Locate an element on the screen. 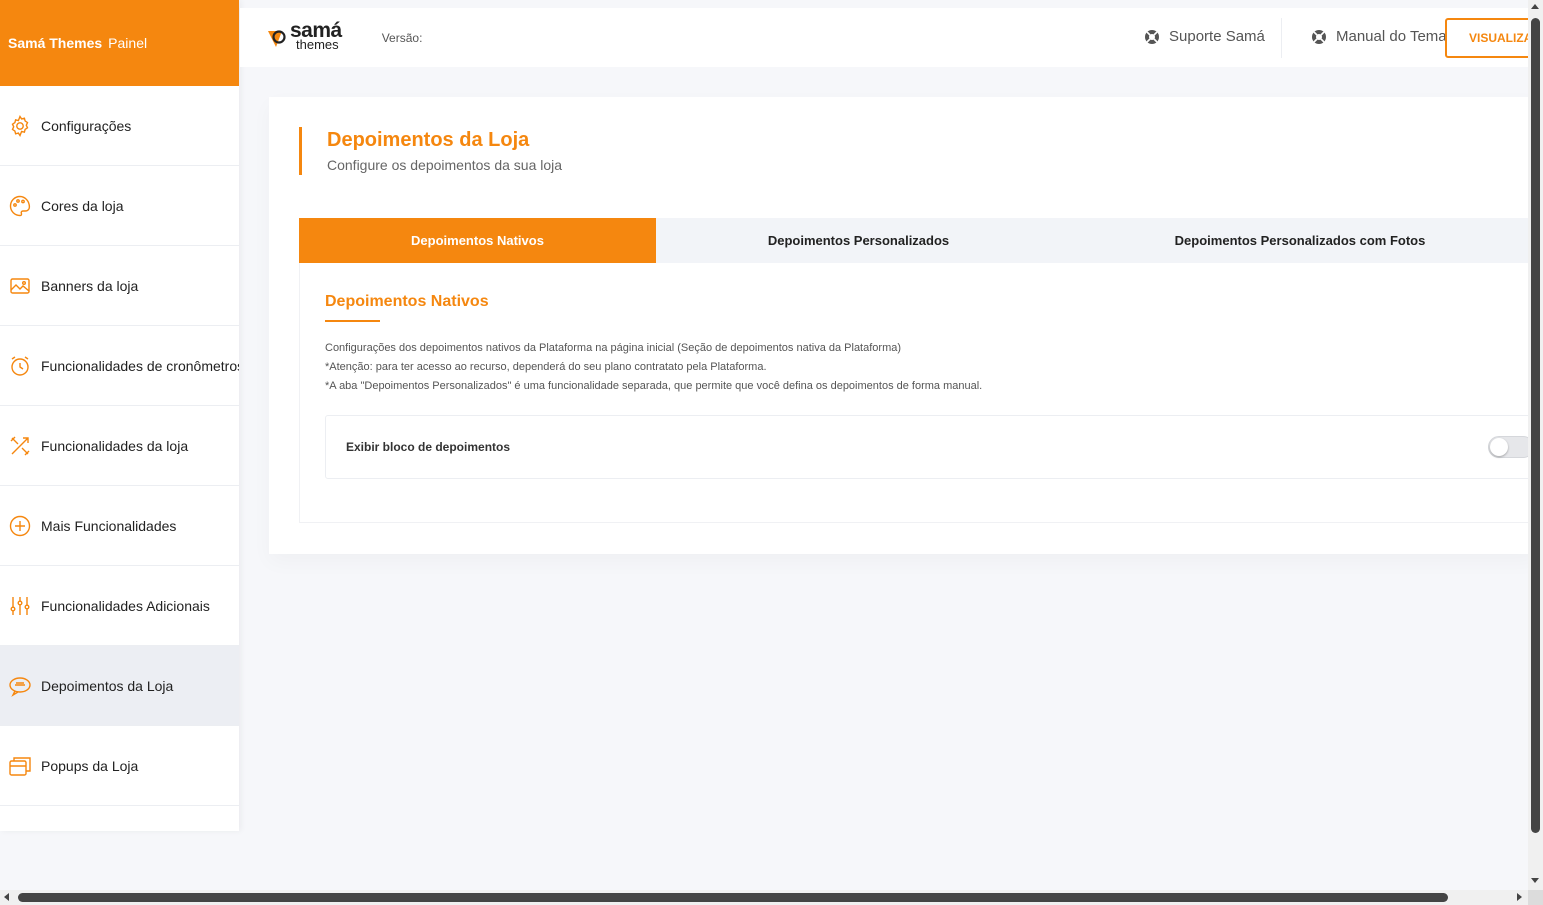 This screenshot has height=905, width=1543. alarm-clock-icon is located at coordinates (20, 366).